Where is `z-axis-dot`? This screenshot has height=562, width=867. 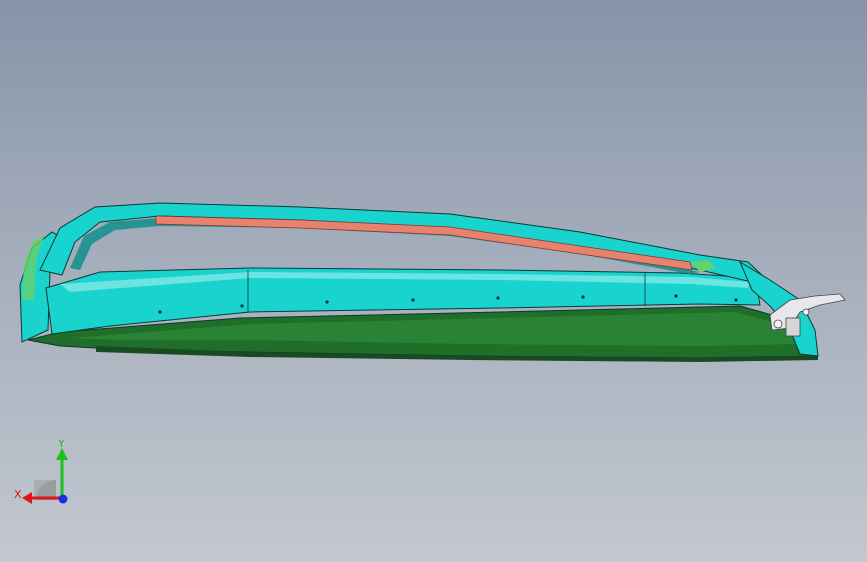 z-axis-dot is located at coordinates (63, 499).